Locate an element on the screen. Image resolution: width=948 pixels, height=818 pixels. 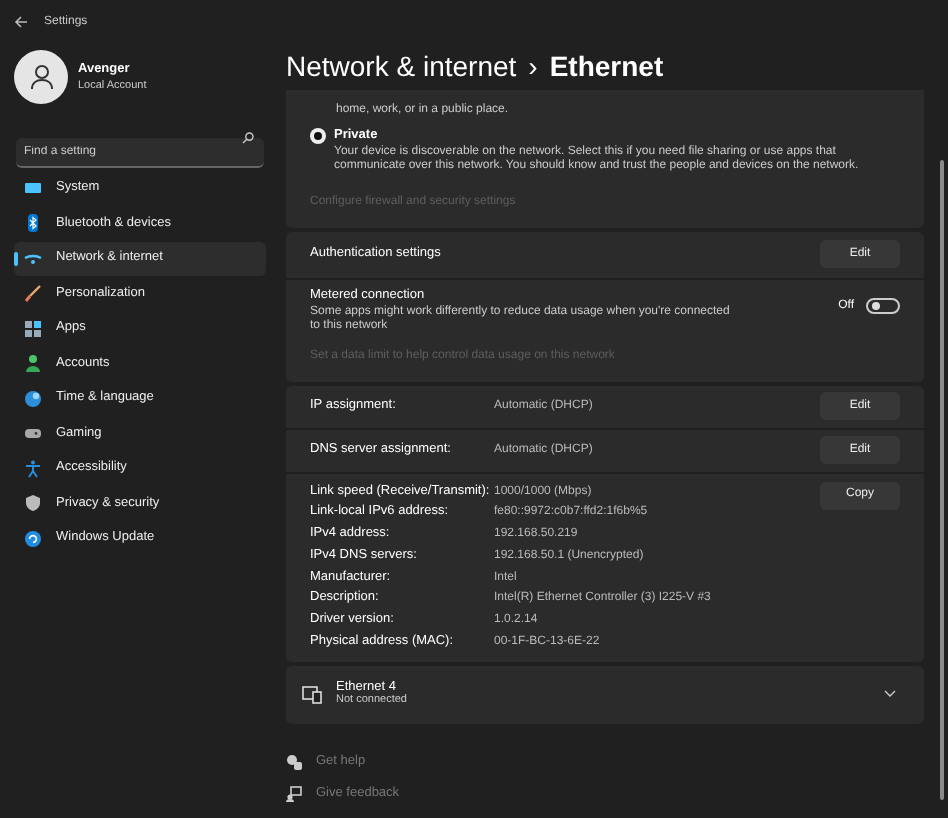
radio-button is located at coordinates (318, 136).